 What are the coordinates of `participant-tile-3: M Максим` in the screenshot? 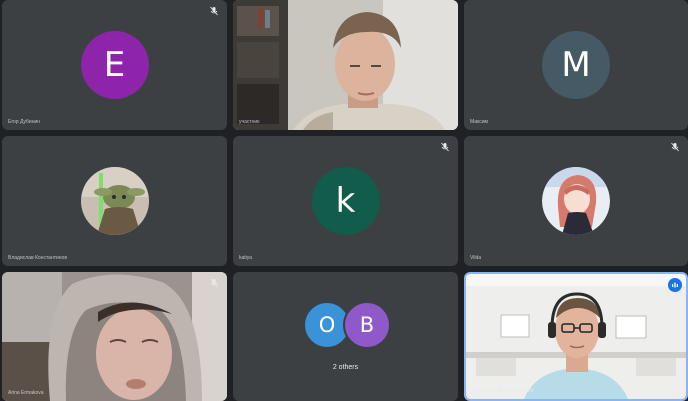 It's located at (576, 65).